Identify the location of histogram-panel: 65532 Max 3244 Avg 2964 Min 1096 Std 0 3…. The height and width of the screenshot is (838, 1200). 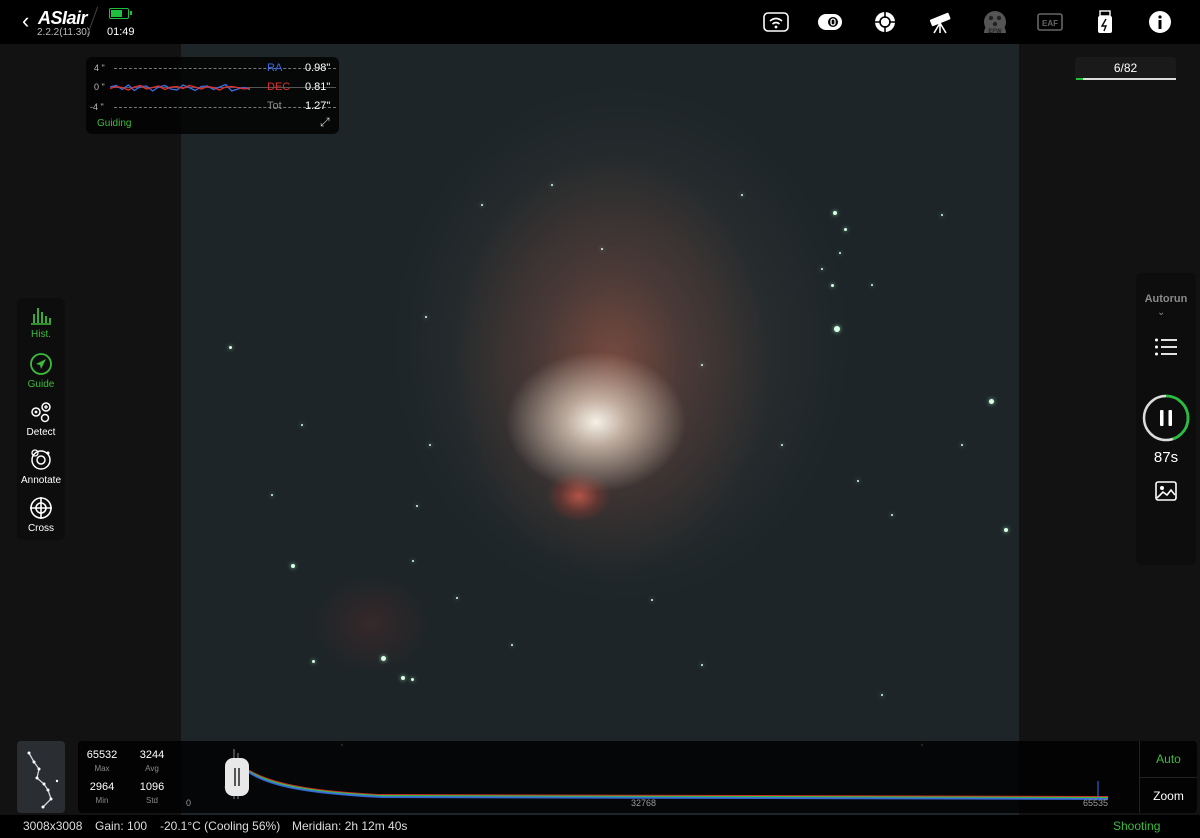
(637, 777).